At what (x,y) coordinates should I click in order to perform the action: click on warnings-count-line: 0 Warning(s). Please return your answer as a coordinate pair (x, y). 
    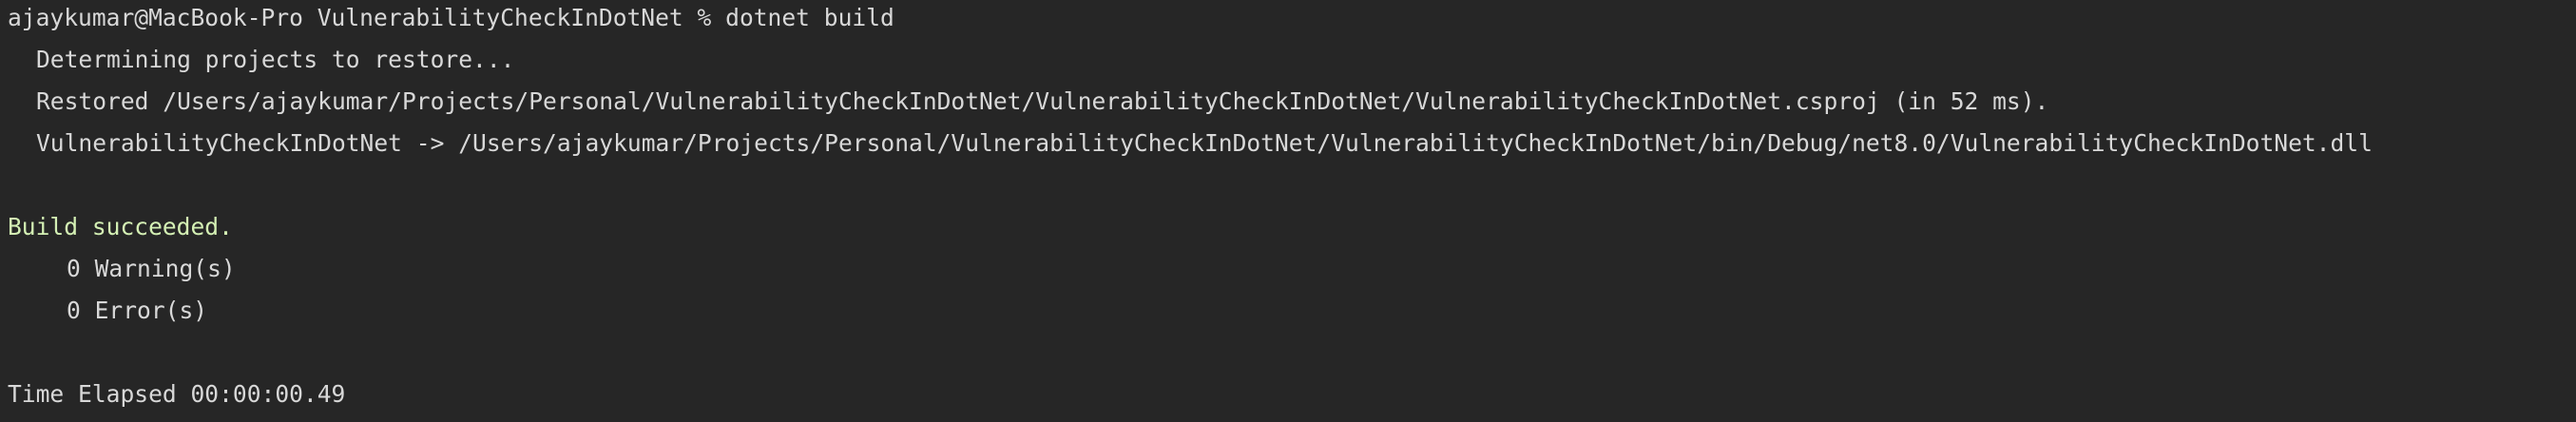
    Looking at the image, I should click on (151, 268).